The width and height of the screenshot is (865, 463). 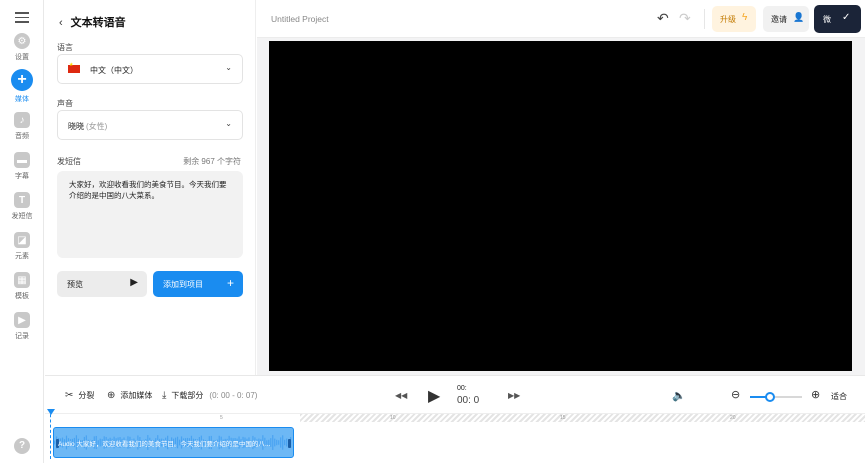 What do you see at coordinates (61, 23) in the screenshot?
I see `back-arrow-icon: ‹` at bounding box center [61, 23].